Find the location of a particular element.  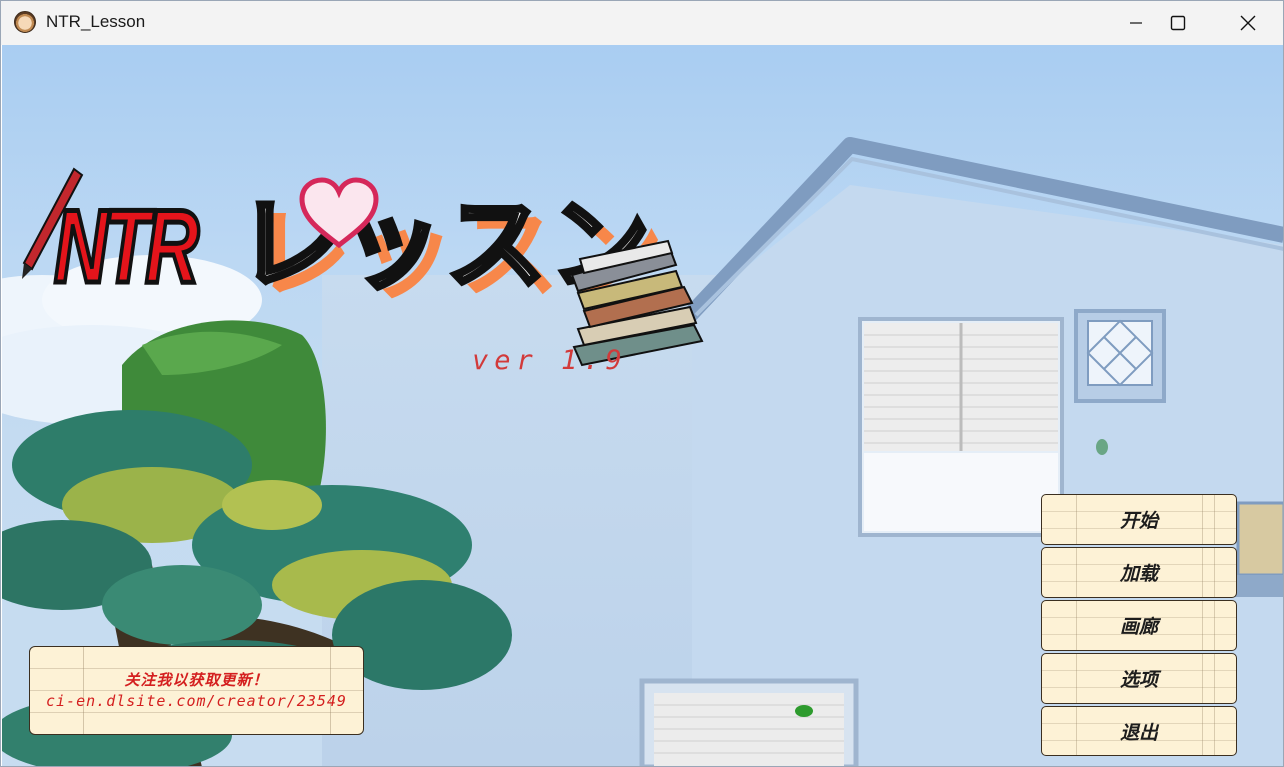

close-button is located at coordinates (1248, 23).